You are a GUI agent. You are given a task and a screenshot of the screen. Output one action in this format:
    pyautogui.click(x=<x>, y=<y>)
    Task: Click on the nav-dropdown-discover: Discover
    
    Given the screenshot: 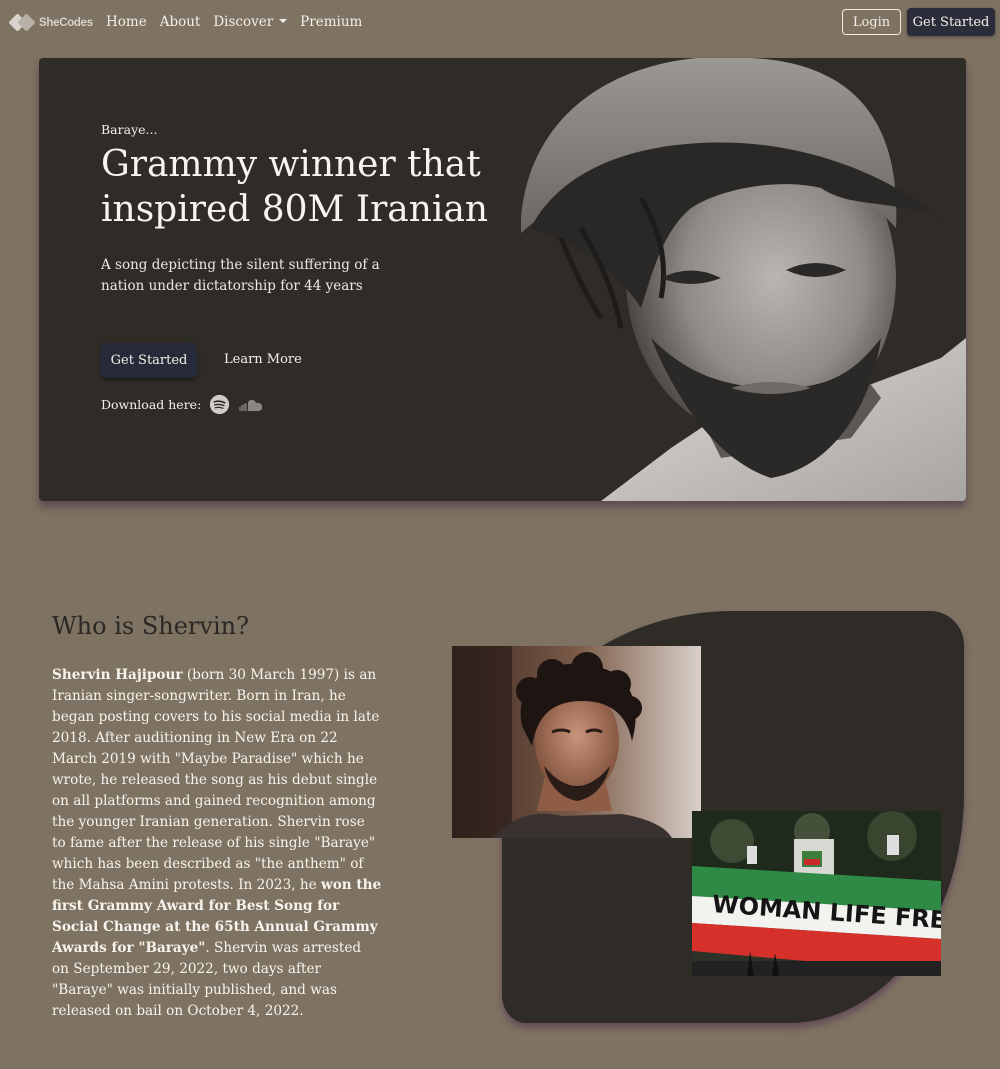 What is the action you would take?
    pyautogui.click(x=250, y=22)
    